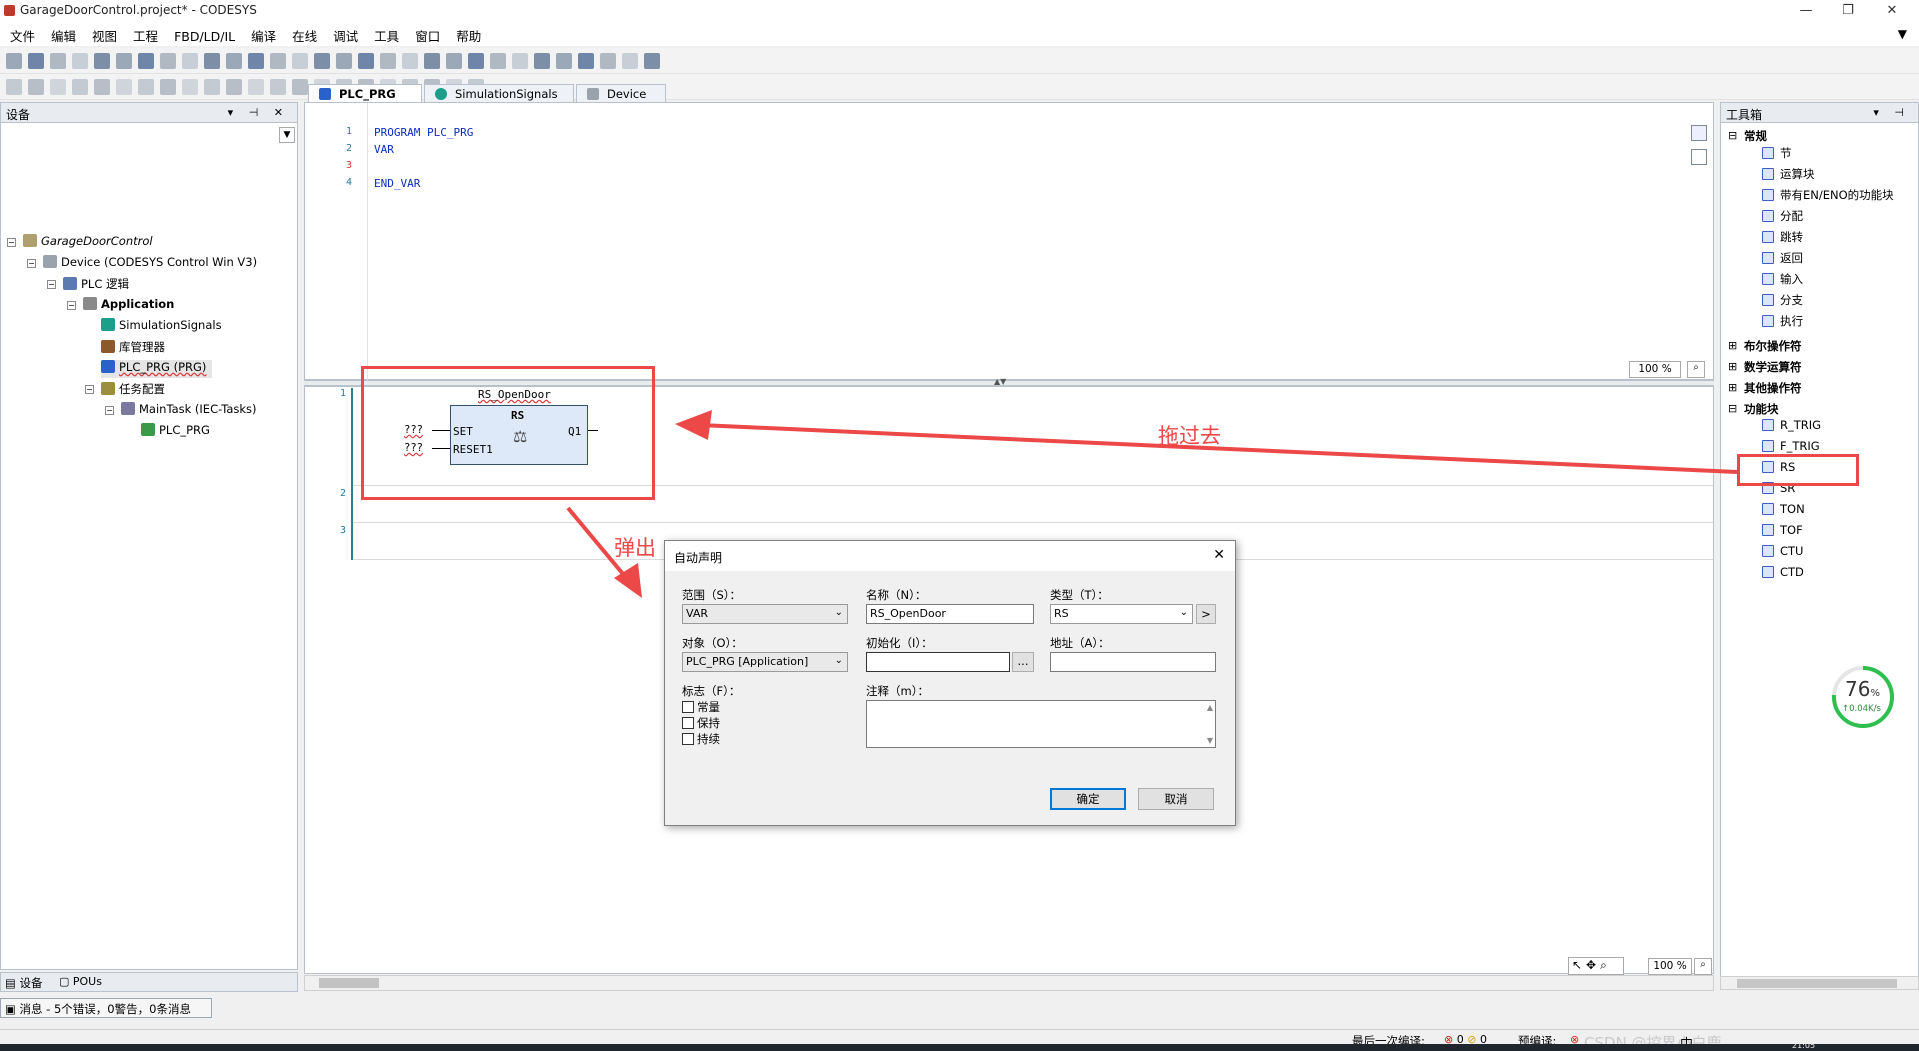 The height and width of the screenshot is (1051, 1919). What do you see at coordinates (1041, 724) in the screenshot?
I see `comment-textarea: ▲ ▼` at bounding box center [1041, 724].